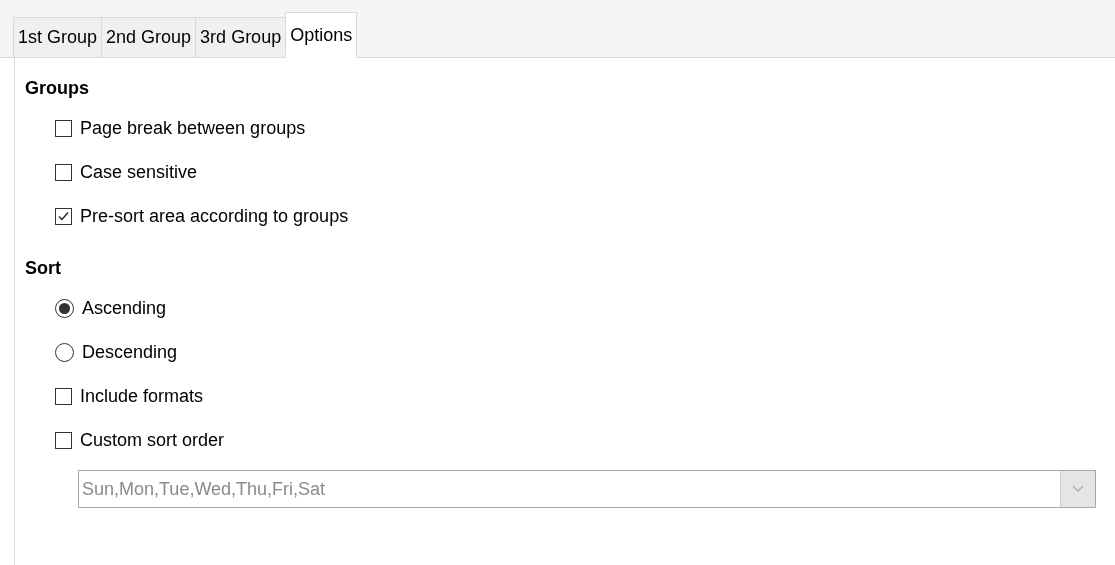 This screenshot has height=565, width=1115. I want to click on option-label: Page break between groups, so click(193, 128).